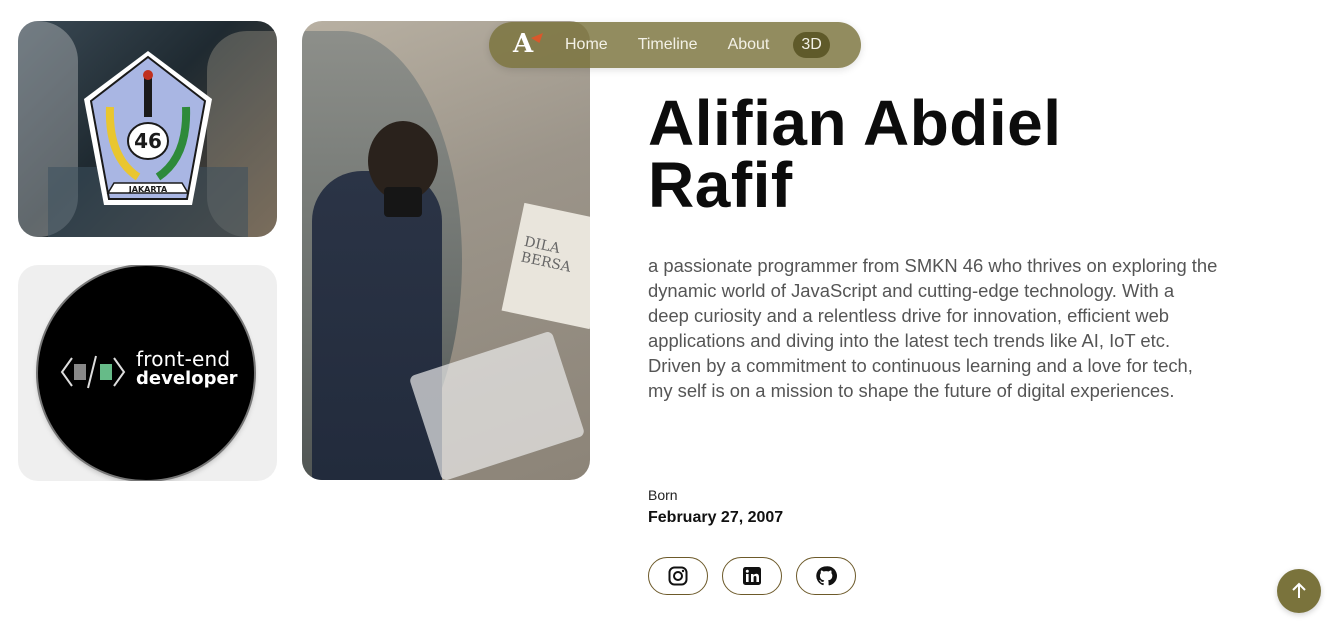 The height and width of the screenshot is (633, 1344). I want to click on school-logo-card: 46 JAKARTA, so click(147, 129).